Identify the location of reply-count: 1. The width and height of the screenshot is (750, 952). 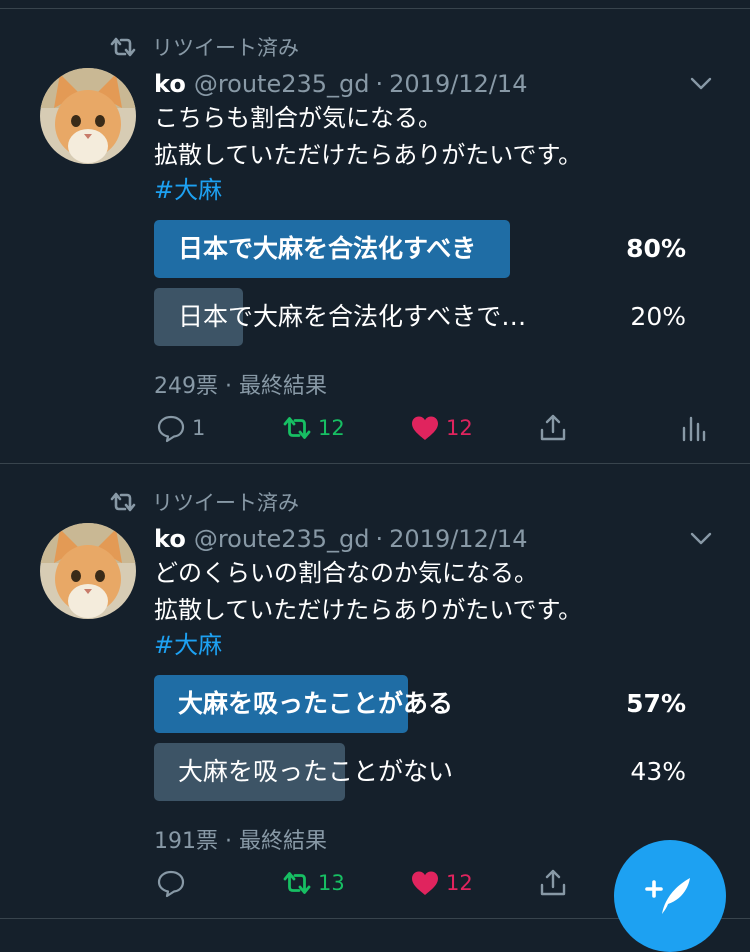
(199, 428).